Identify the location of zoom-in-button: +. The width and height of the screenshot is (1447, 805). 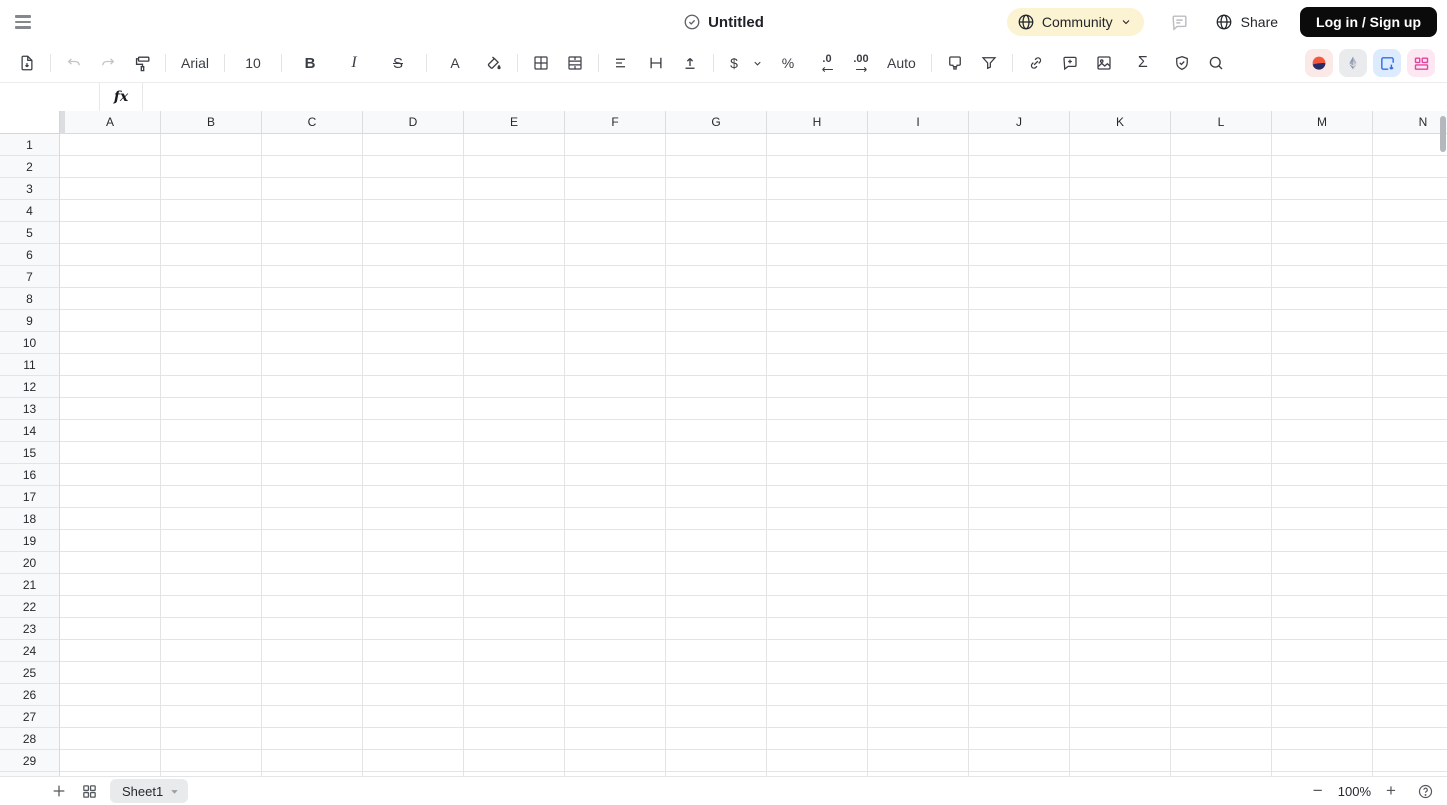
(1391, 791).